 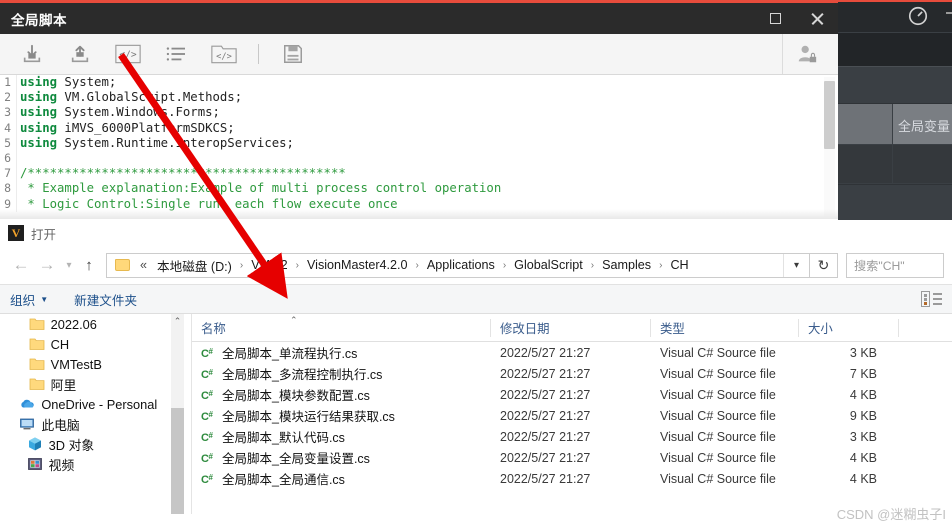 I want to click on column-header-date-label: 修改日期, so click(x=525, y=328).